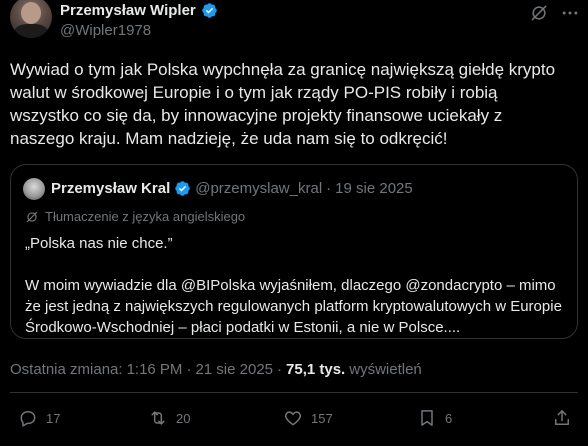  I want to click on tweet-date: 21 sie 2025, so click(234, 369).